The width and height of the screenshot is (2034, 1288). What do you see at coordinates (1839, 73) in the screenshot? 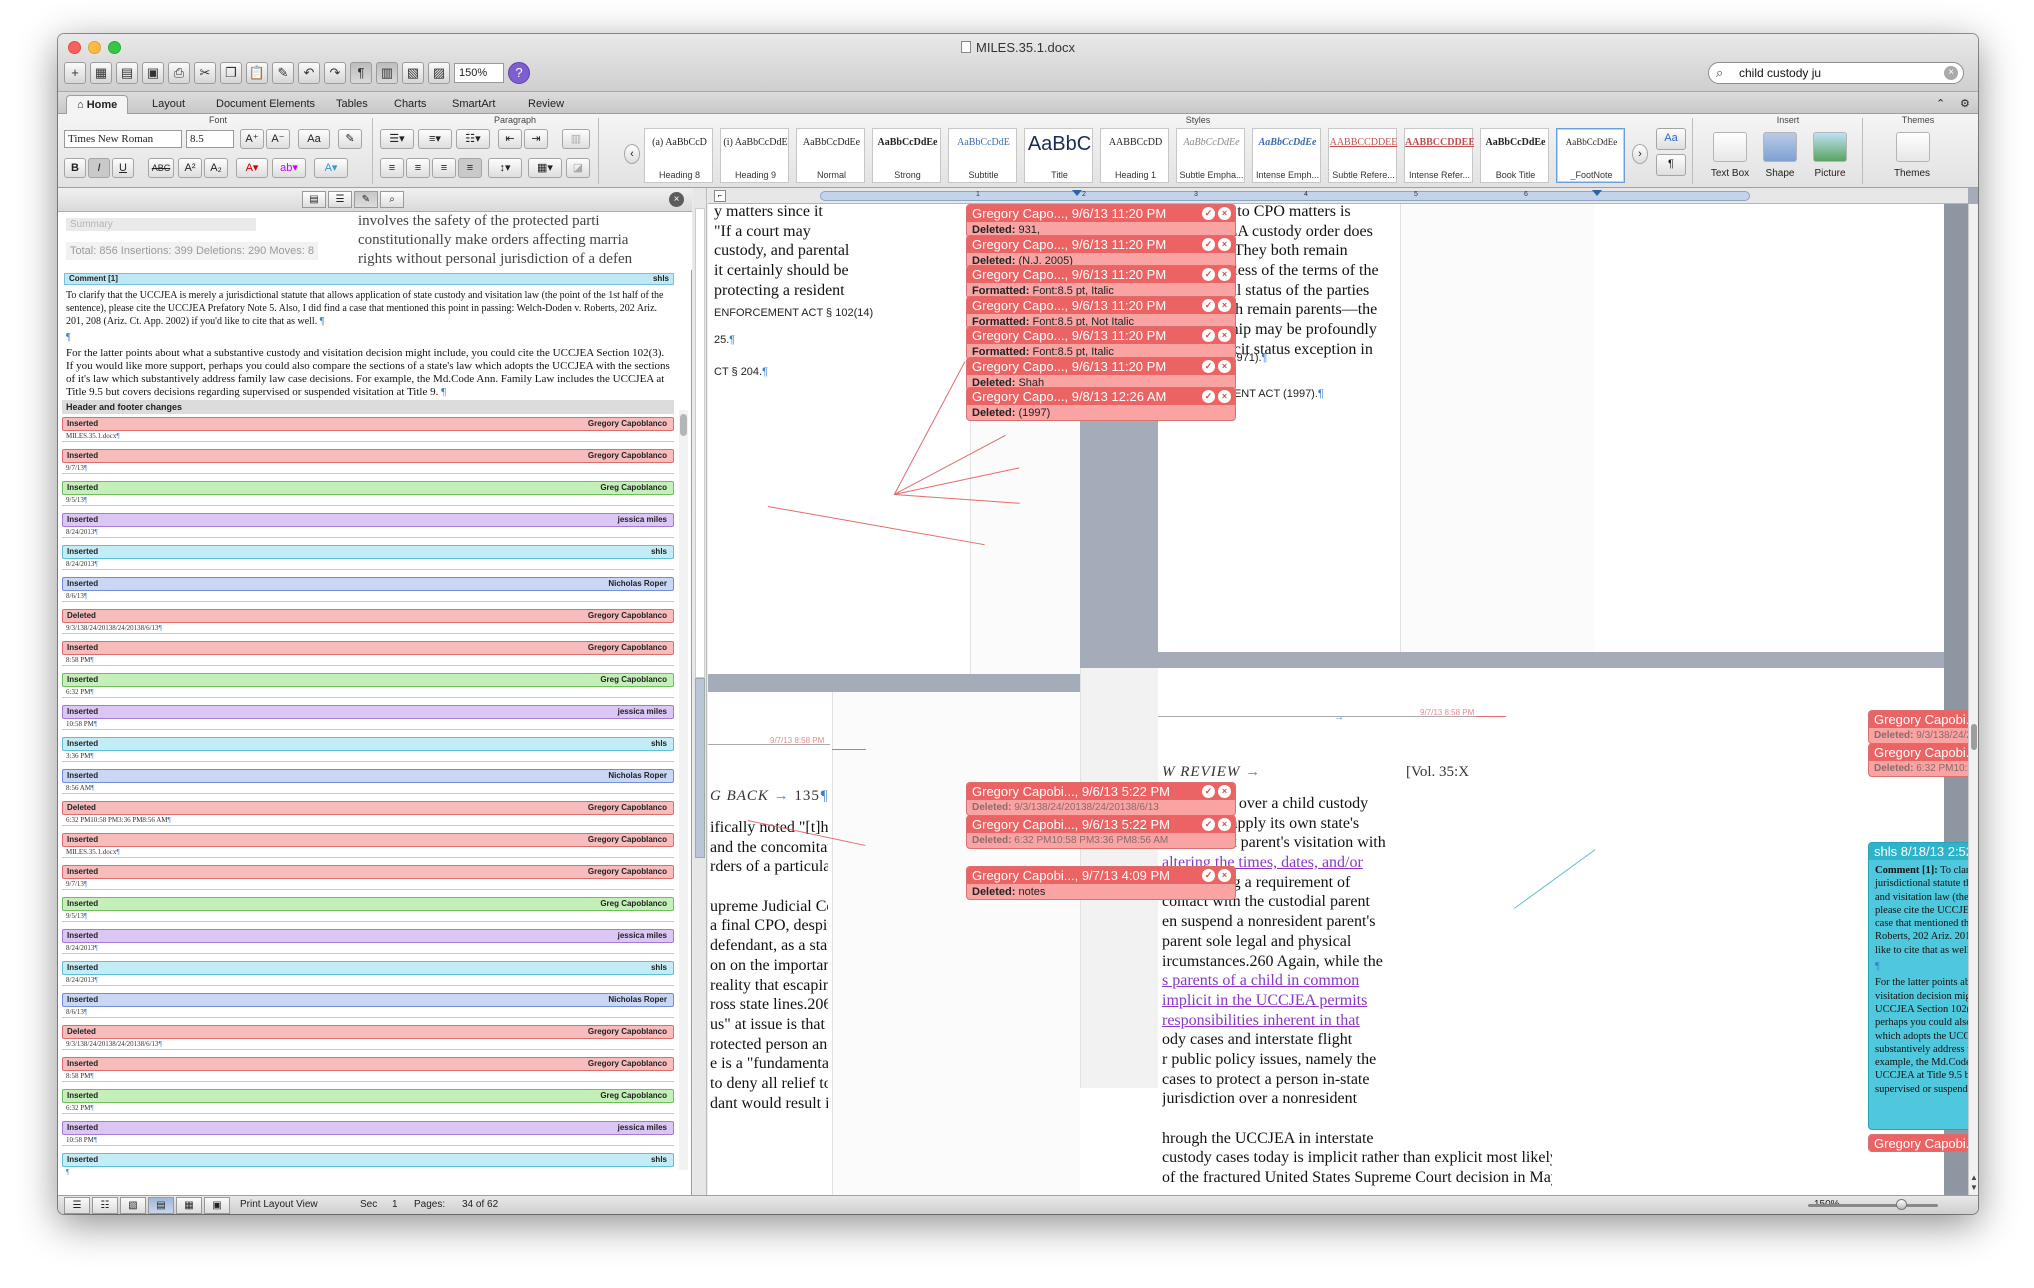
I see `search-input` at bounding box center [1839, 73].